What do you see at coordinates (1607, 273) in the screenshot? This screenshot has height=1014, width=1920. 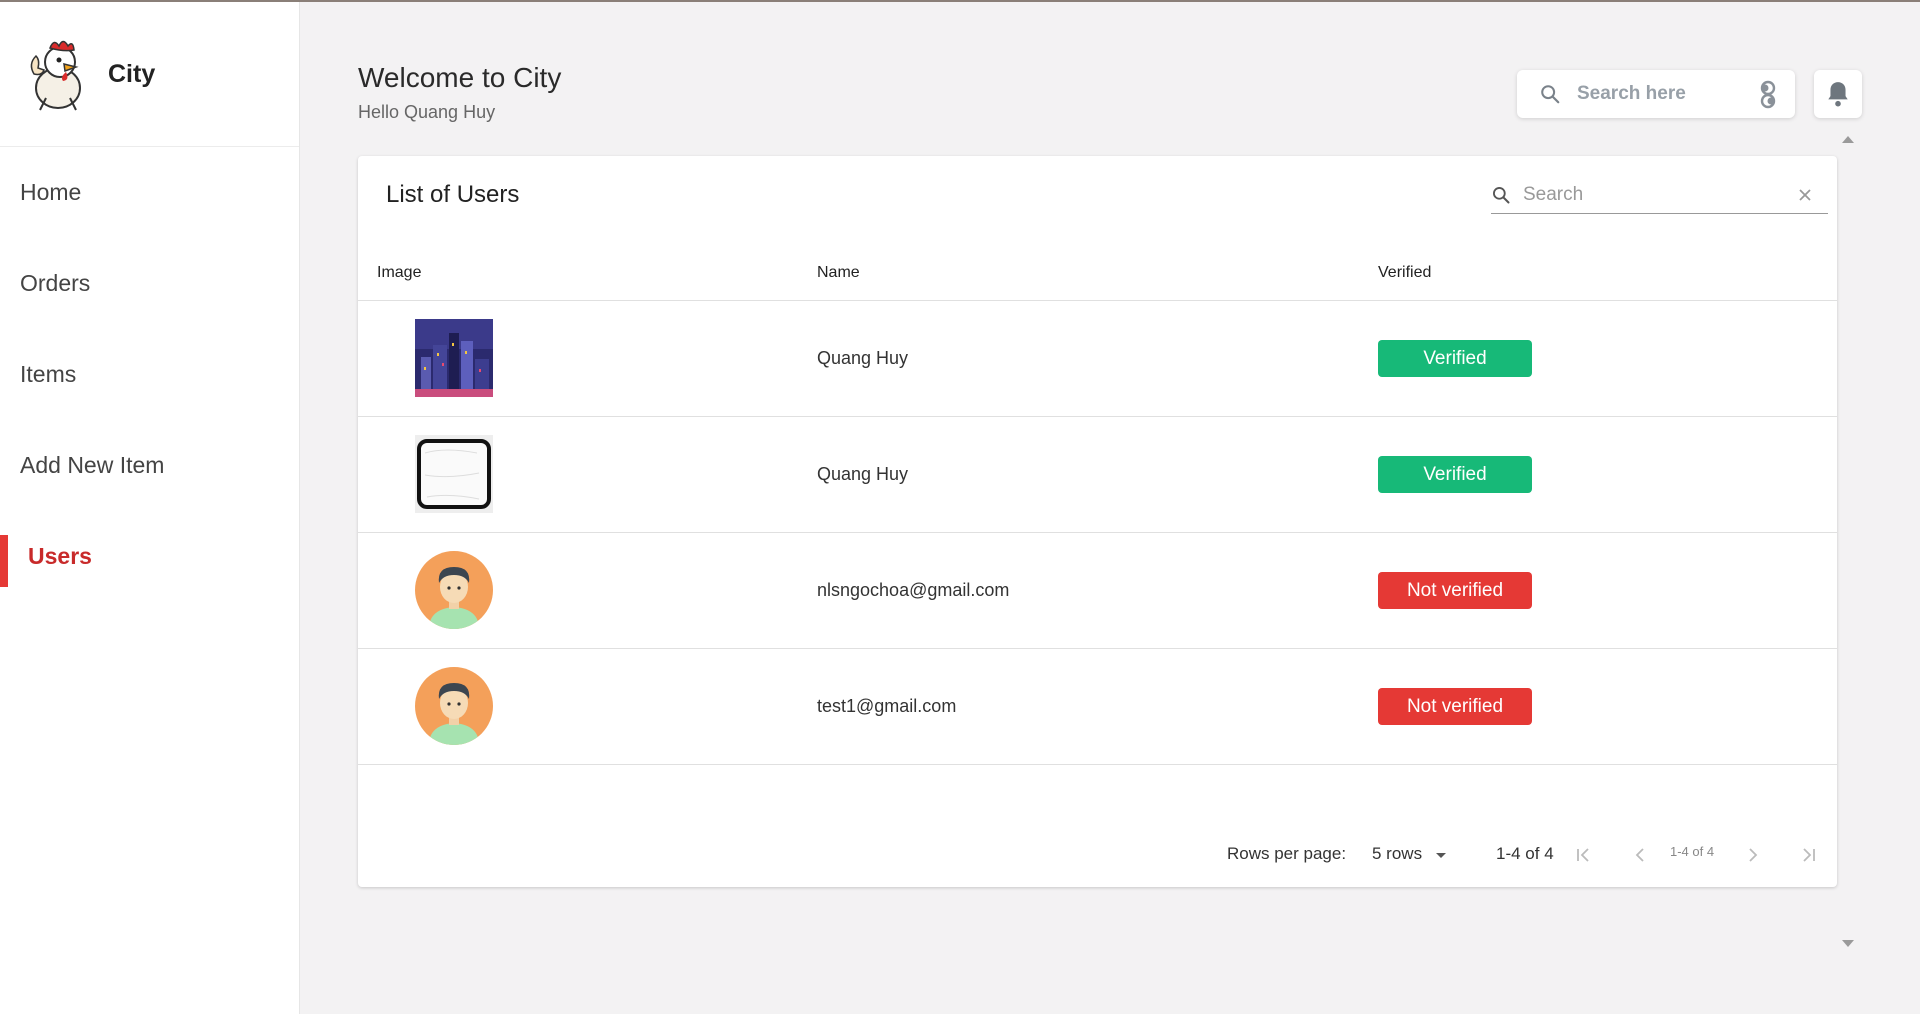 I see `column-header-verified: Verified` at bounding box center [1607, 273].